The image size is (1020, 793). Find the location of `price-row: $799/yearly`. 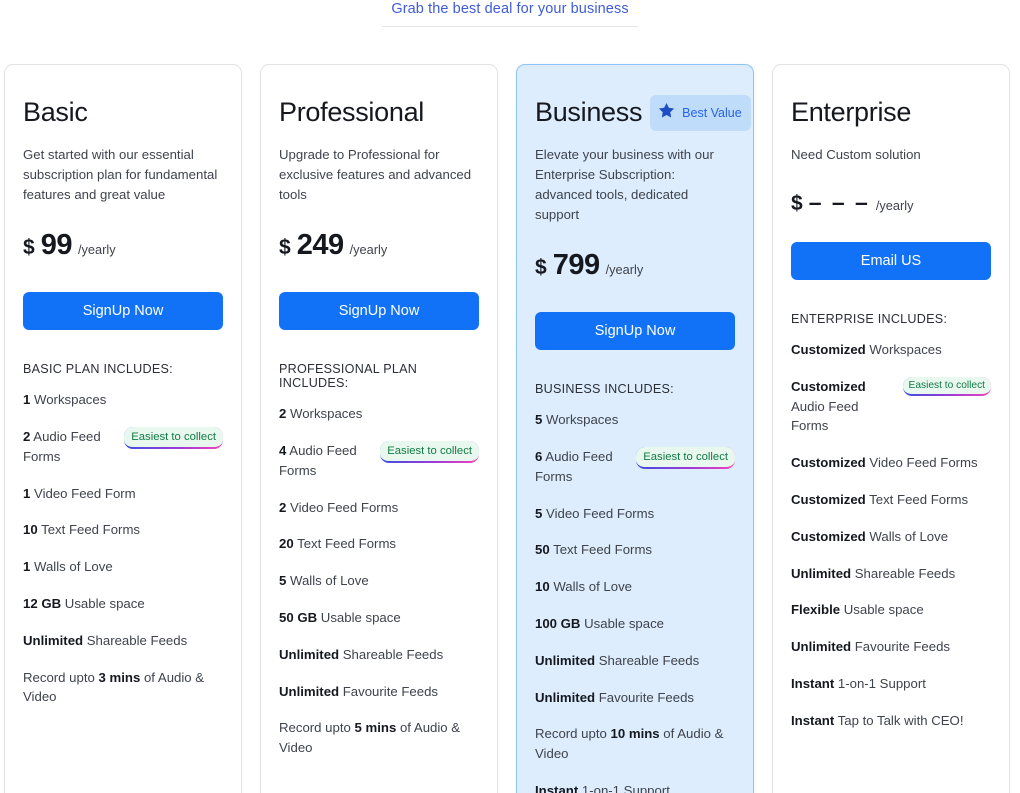

price-row: $799/yearly is located at coordinates (635, 265).